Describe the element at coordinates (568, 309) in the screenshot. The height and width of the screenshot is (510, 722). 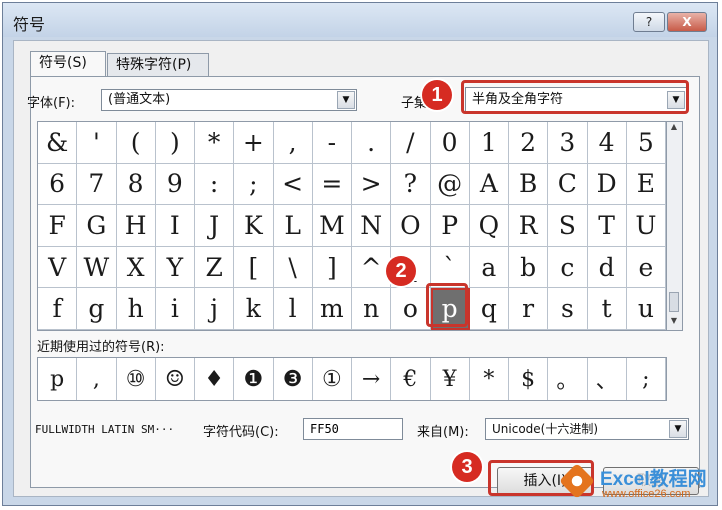
I see `symbol-cell: s` at that location.